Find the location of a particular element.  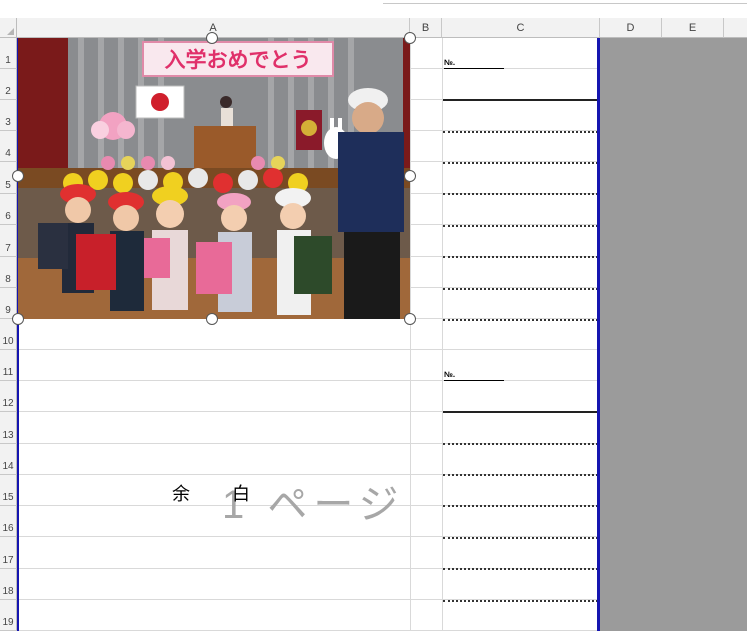

resize-handle-bottom-left is located at coordinates (18, 319).